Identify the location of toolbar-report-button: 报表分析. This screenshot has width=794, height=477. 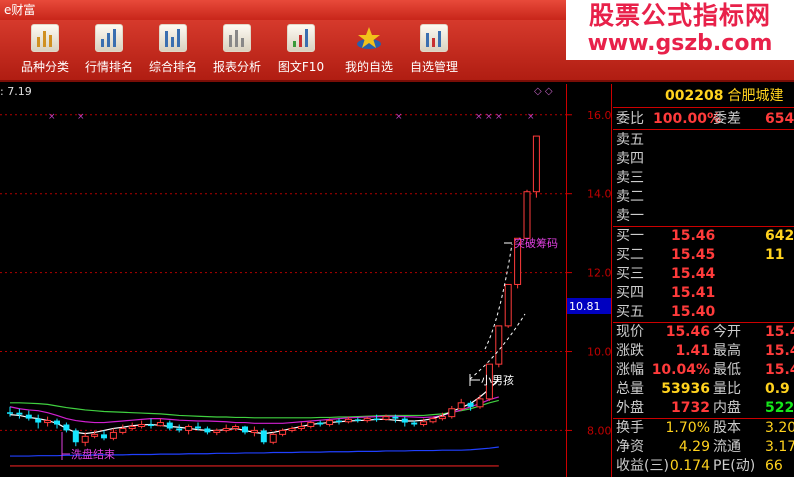
(237, 52).